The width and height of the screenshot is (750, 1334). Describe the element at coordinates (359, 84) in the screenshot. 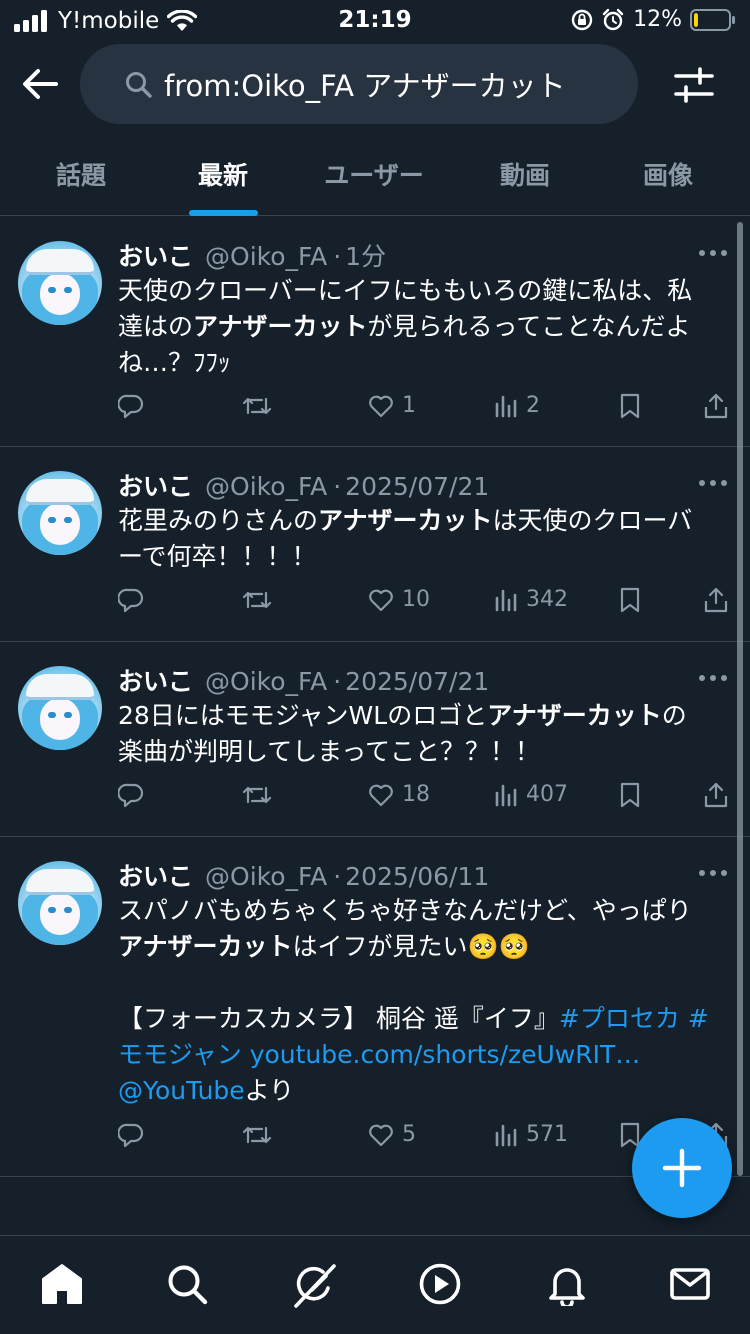

I see `search-input: from:Oiko_FA アナザーカット` at that location.